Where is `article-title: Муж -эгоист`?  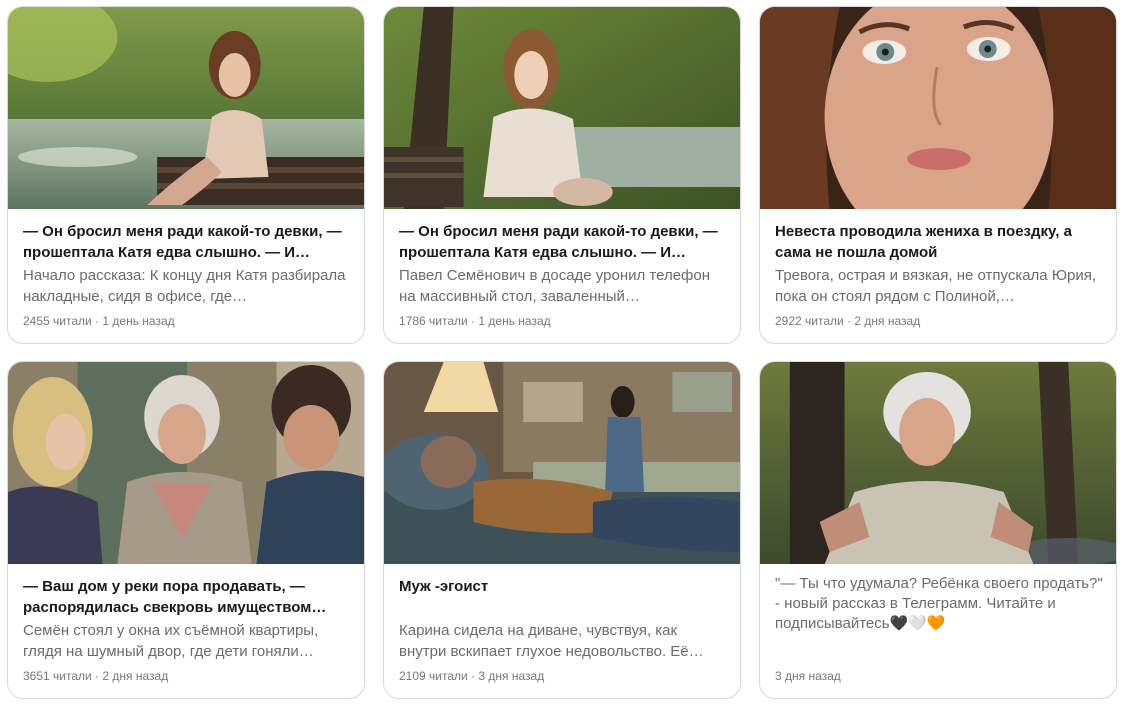
article-title: Муж -эгоист is located at coordinates (563, 597).